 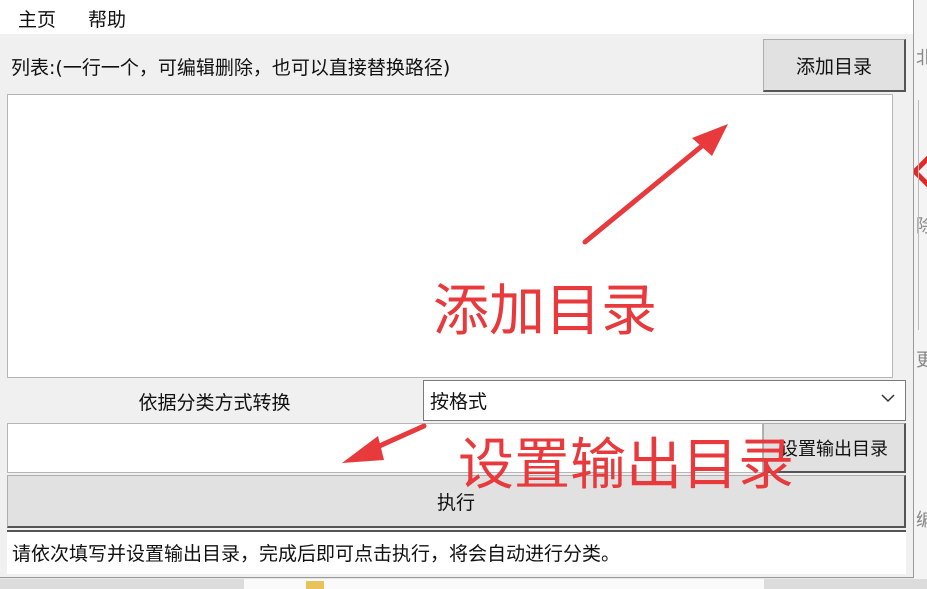 What do you see at coordinates (463, 584) in the screenshot?
I see `background-desktop-strip` at bounding box center [463, 584].